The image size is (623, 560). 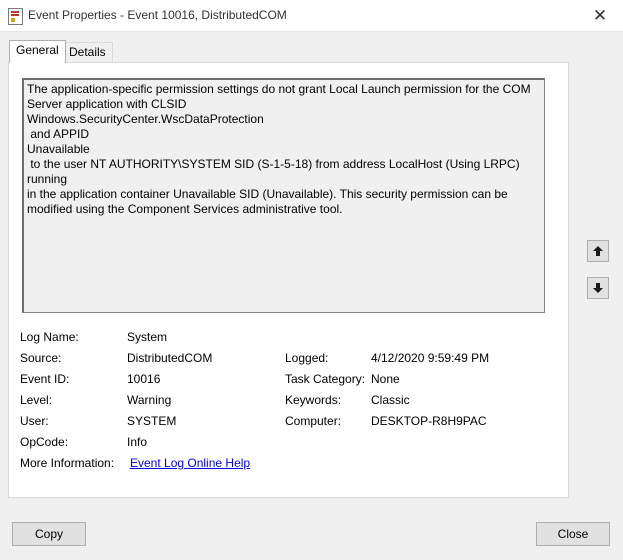 I want to click on computer-value: DESKTOP-R8H9PAC, so click(x=429, y=421).